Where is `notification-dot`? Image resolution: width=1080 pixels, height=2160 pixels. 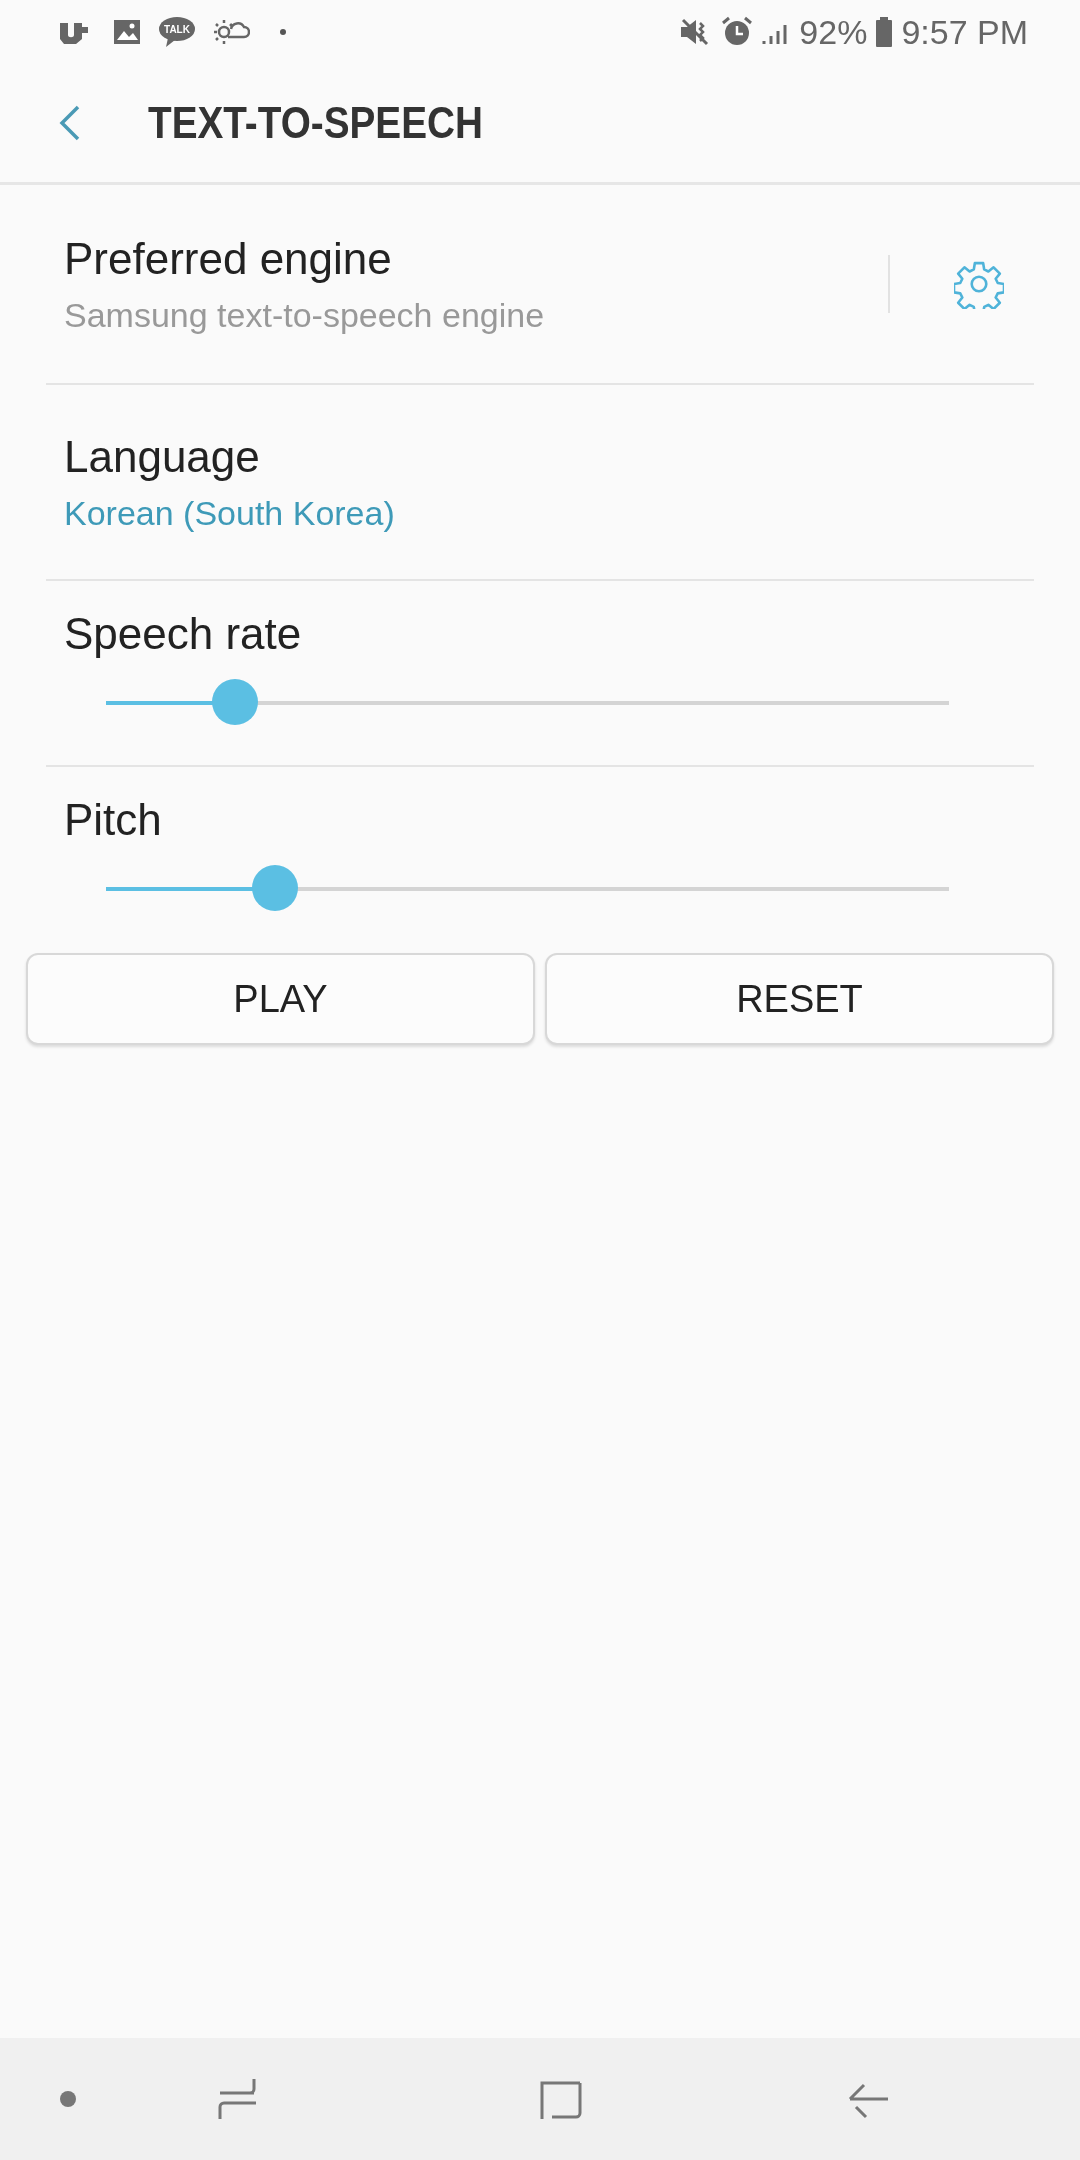
notification-dot is located at coordinates (283, 32).